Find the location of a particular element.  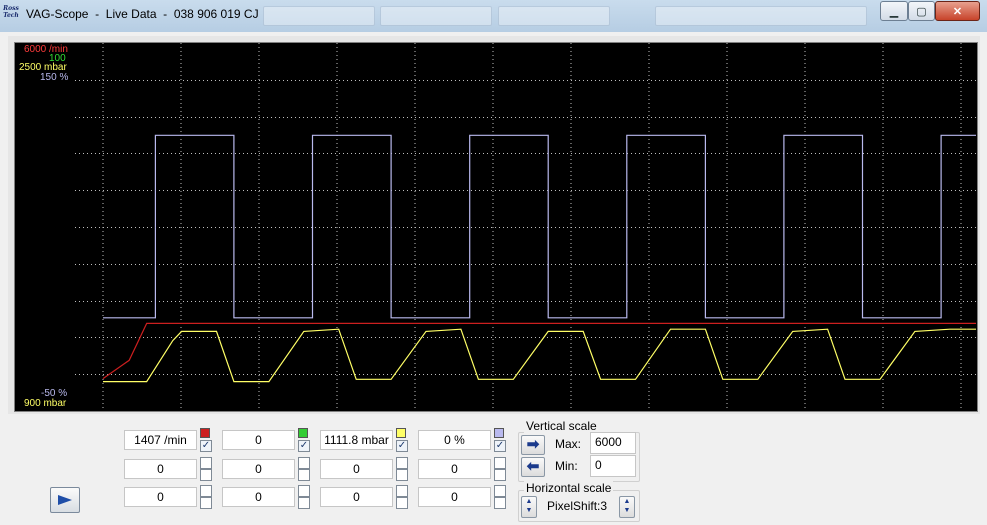

rpm-trace is located at coordinates (539, 351).